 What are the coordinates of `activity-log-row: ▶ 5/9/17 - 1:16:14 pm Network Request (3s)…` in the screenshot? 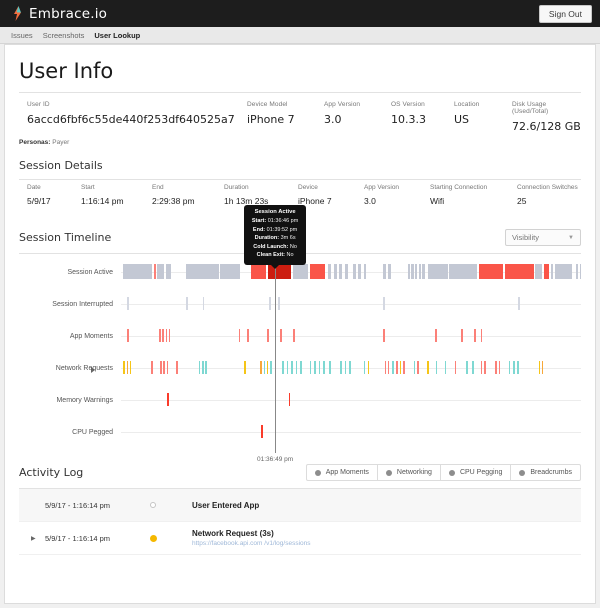 It's located at (300, 538).